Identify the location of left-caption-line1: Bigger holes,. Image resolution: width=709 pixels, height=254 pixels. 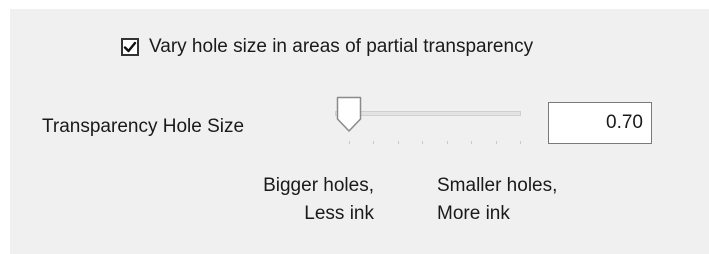
(318, 185).